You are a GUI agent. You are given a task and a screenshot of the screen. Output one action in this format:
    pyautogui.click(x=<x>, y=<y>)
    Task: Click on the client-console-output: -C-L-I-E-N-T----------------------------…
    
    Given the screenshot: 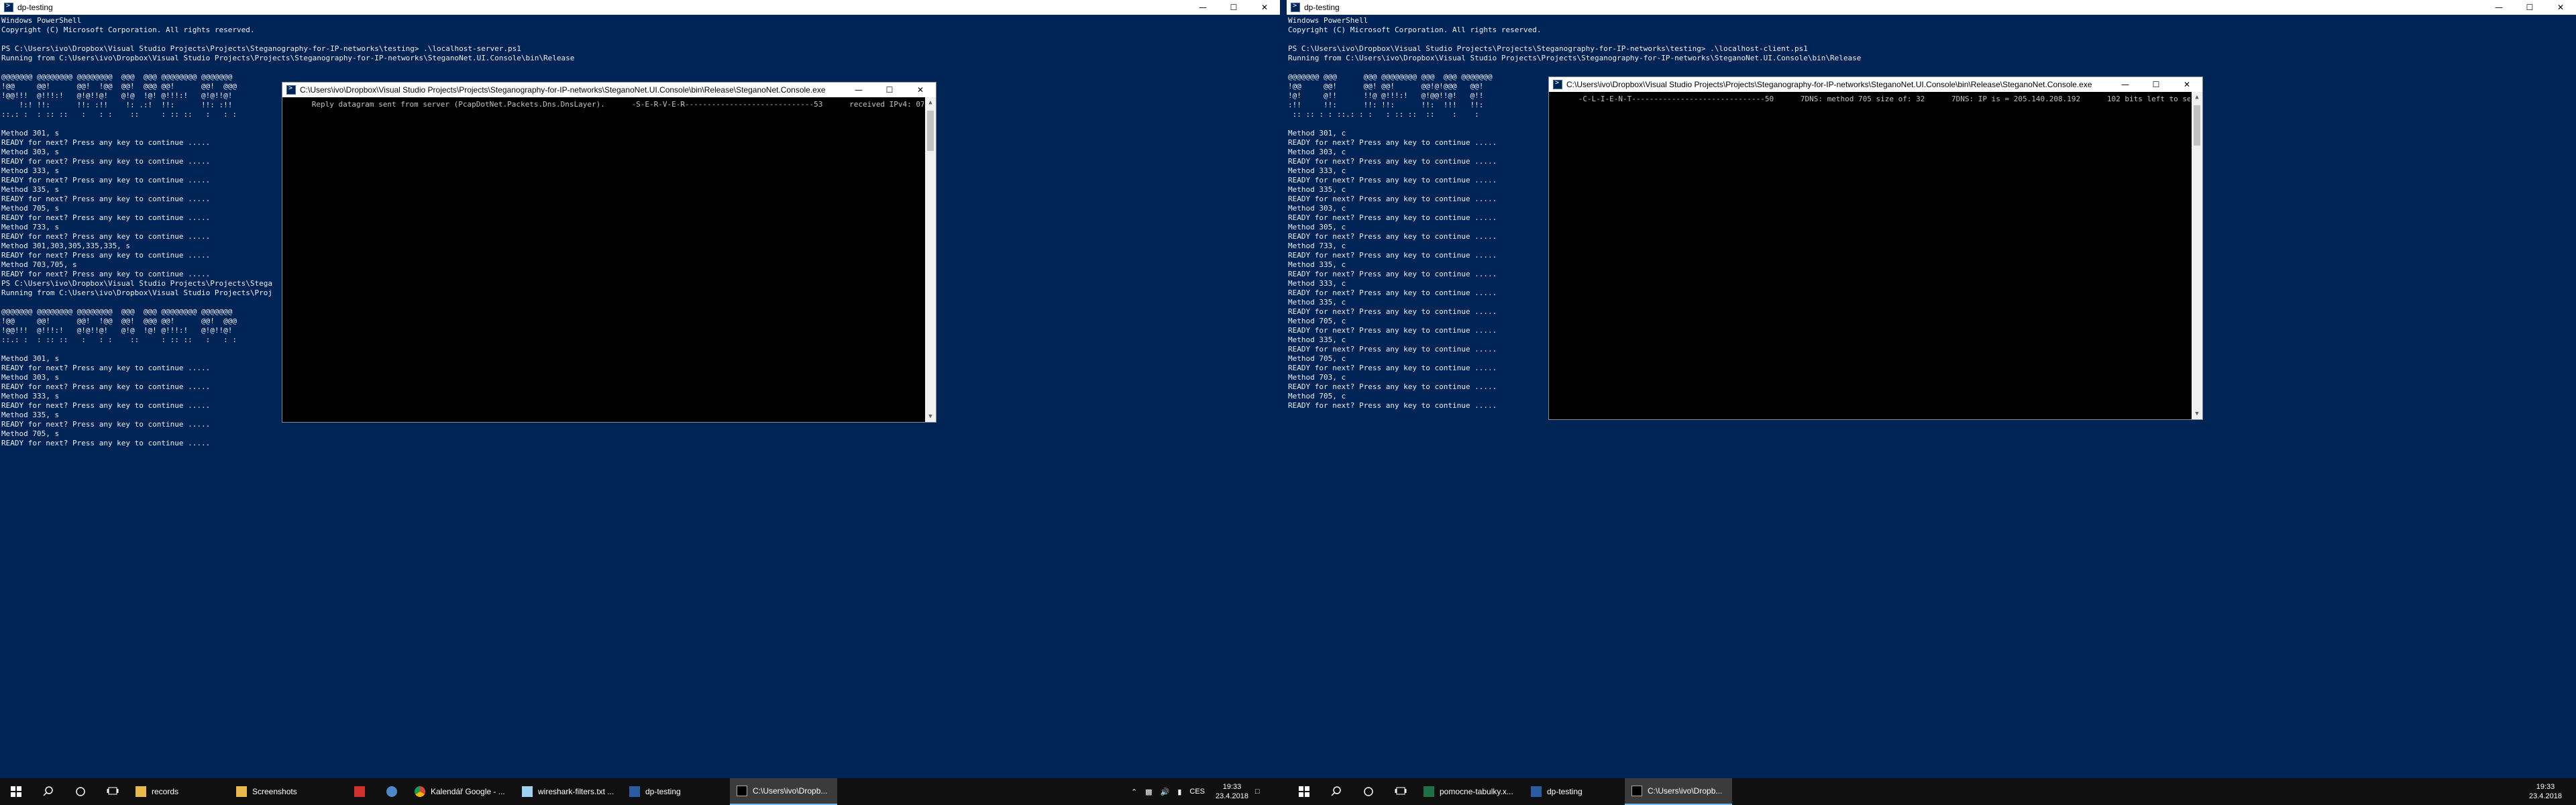 What is the action you would take?
    pyautogui.click(x=1871, y=257)
    